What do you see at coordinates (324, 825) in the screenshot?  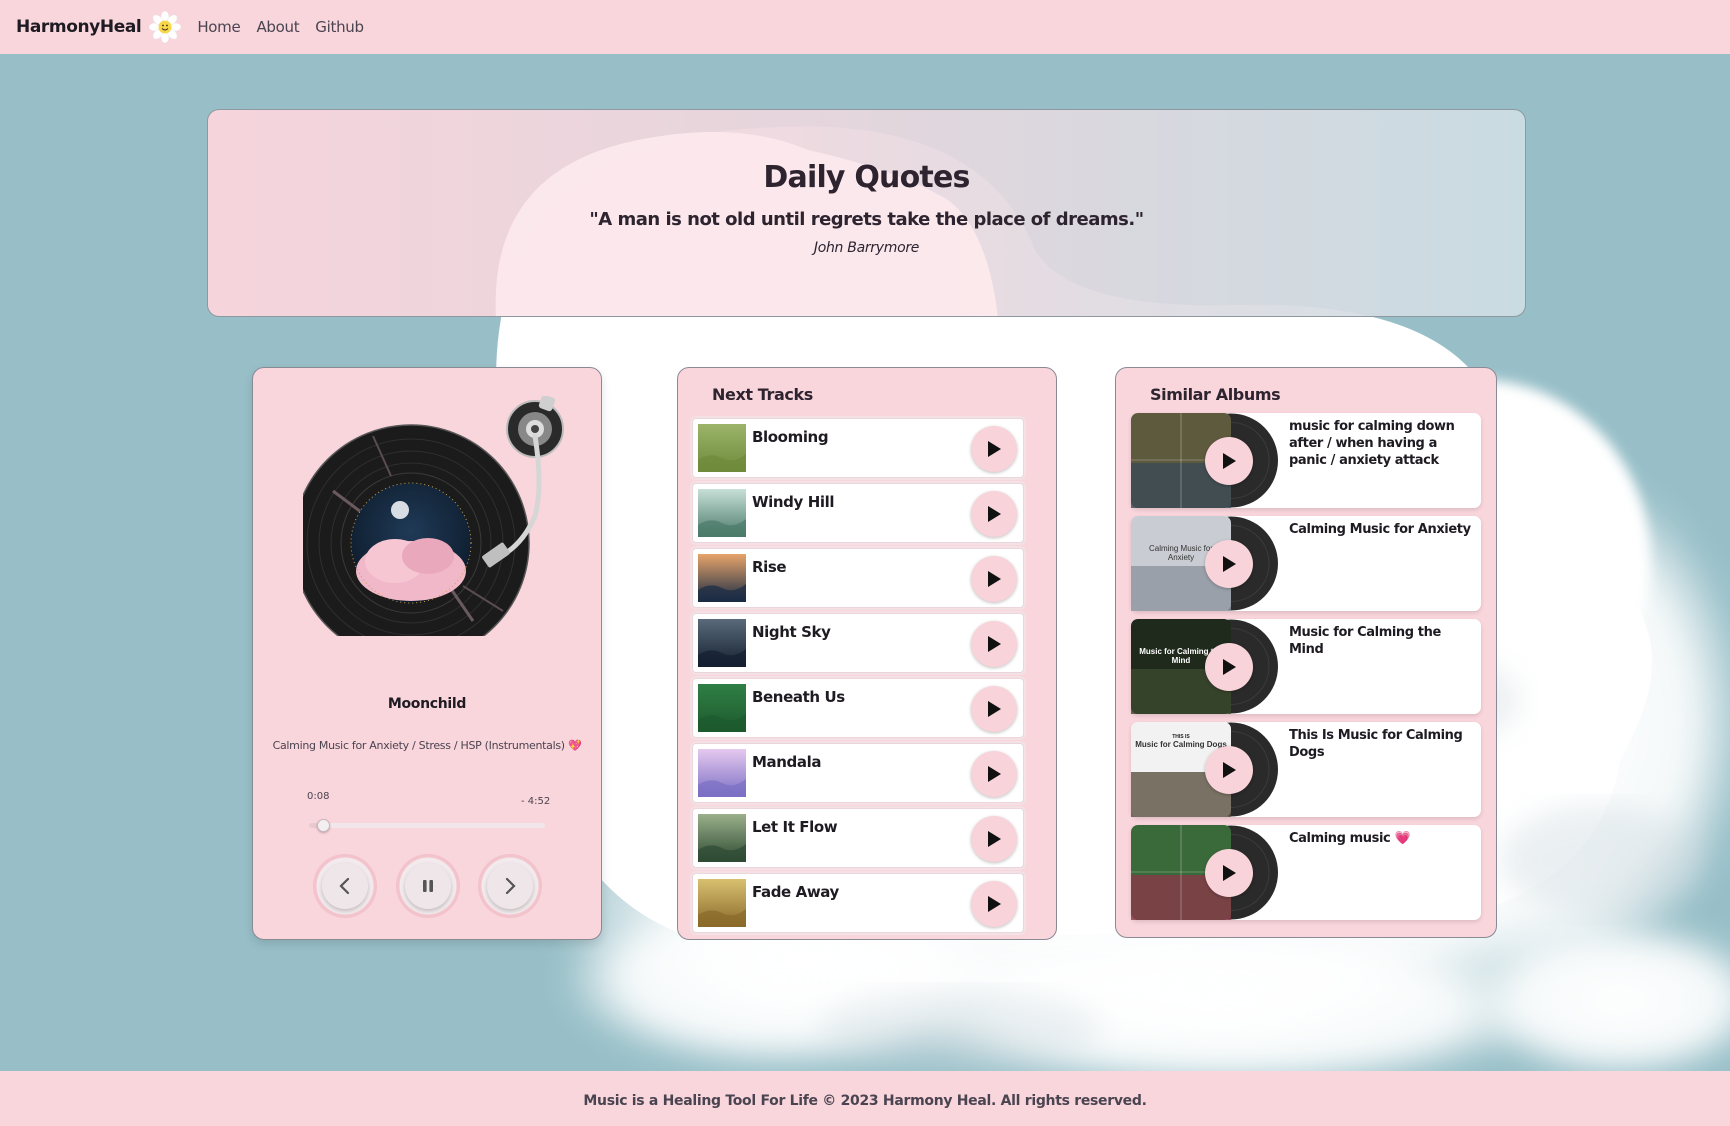 I see `progress-thumb` at bounding box center [324, 825].